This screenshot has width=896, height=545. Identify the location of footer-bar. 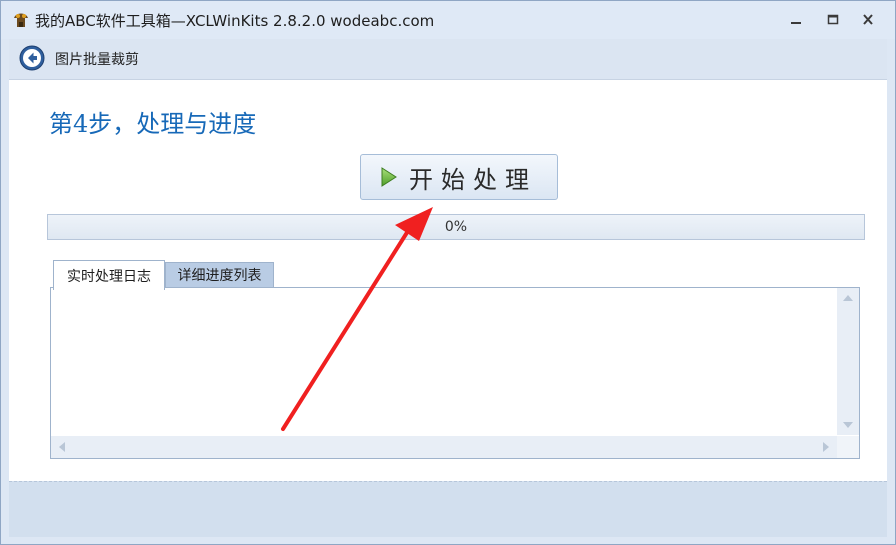
(448, 509).